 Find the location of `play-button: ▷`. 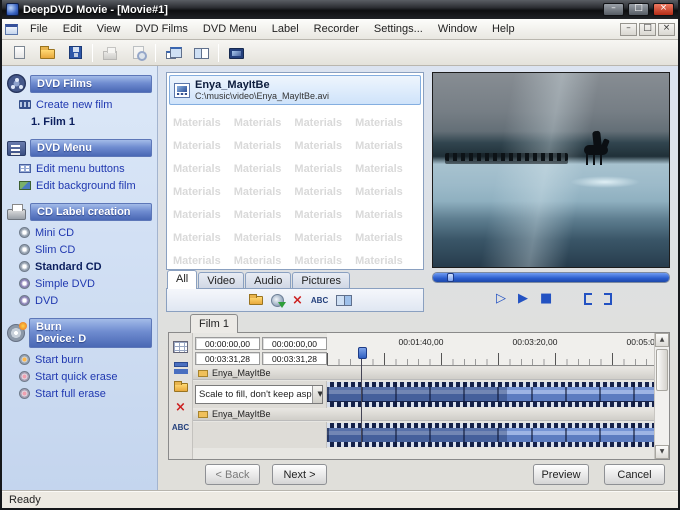

play-button: ▷ is located at coordinates (501, 298).